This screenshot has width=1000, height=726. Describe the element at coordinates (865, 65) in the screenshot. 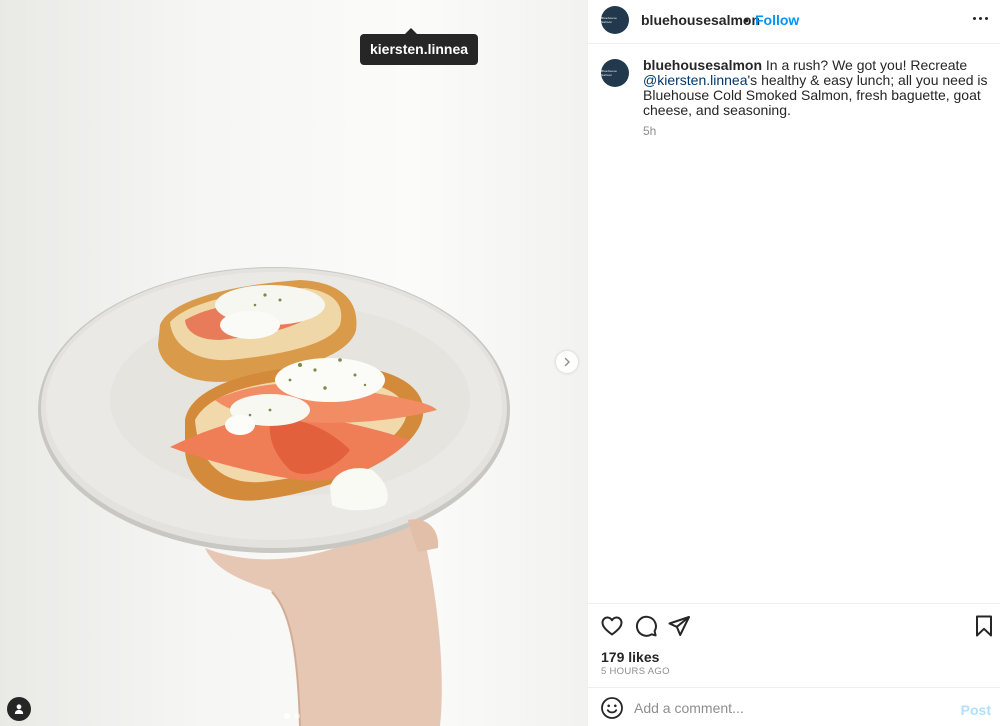

I see `caption-body-1: In a rush? We got you! Recreate` at that location.